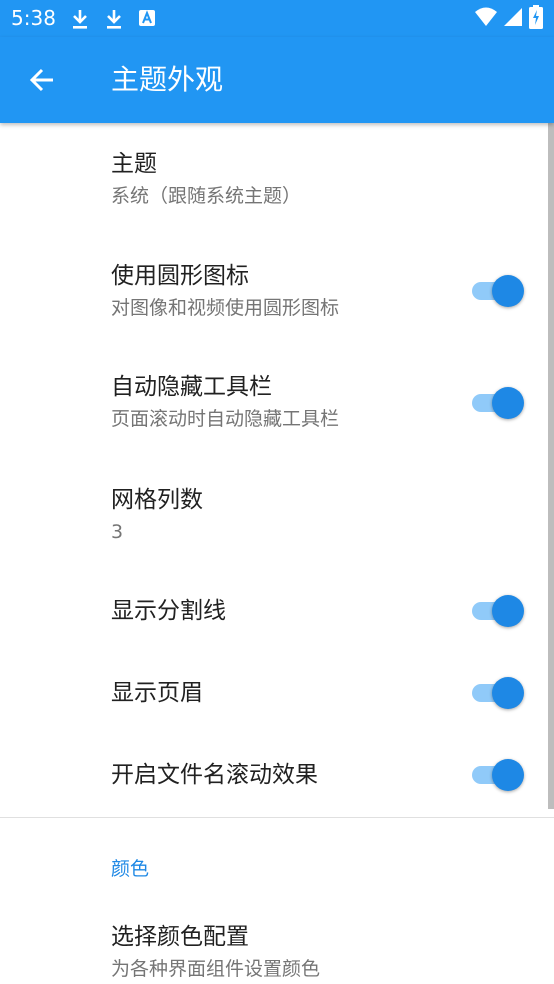 The width and height of the screenshot is (554, 984). I want to click on show-divider-switch, so click(498, 611).